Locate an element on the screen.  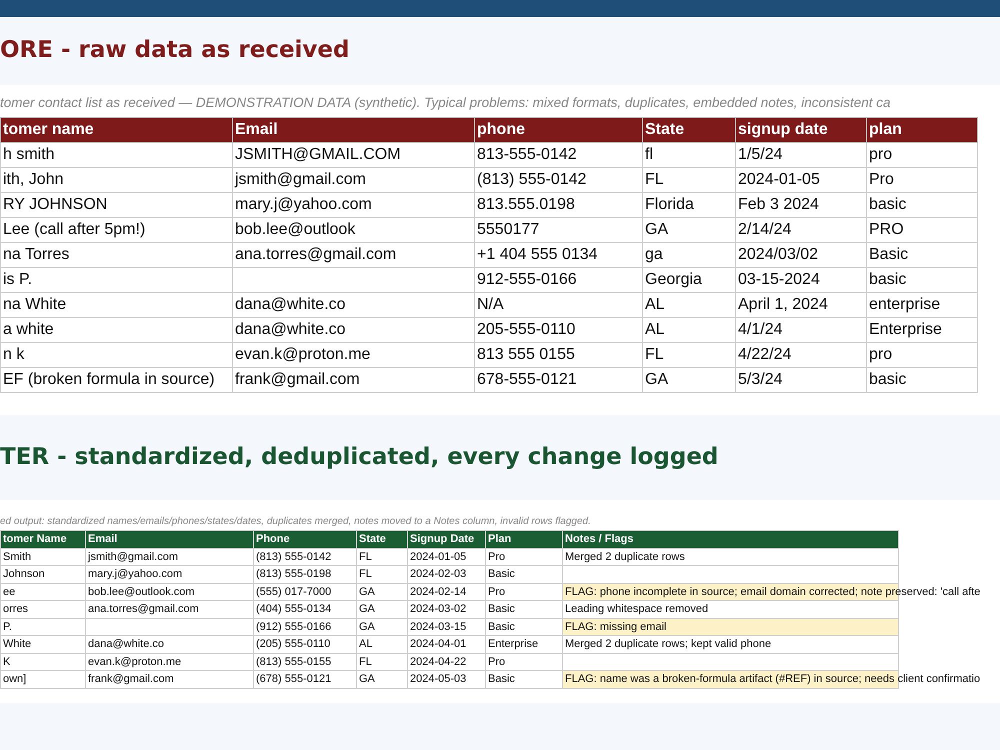
header-cell: tomer name is located at coordinates (116, 130).